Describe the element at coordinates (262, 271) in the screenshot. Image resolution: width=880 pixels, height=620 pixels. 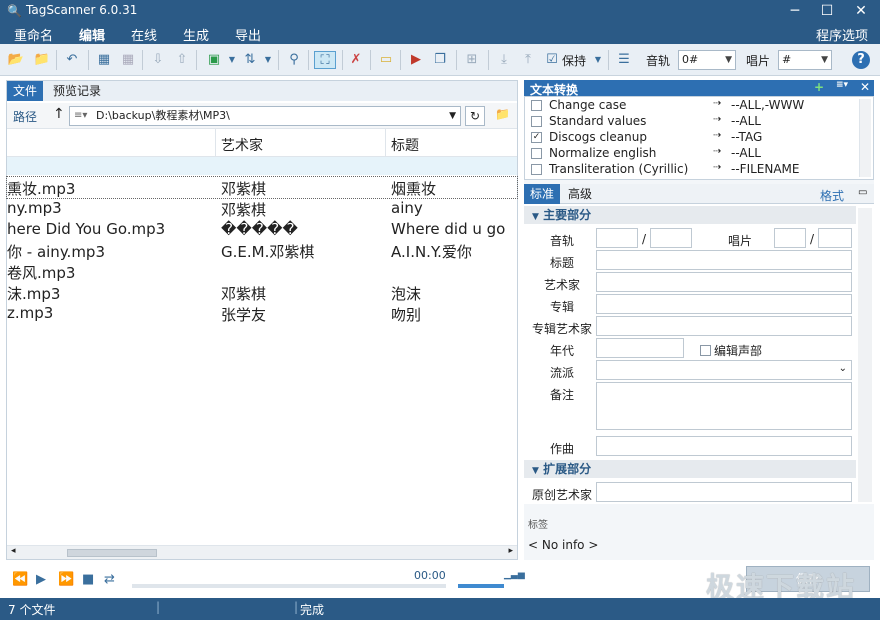
I see `table-row: 卷风.mp3` at that location.